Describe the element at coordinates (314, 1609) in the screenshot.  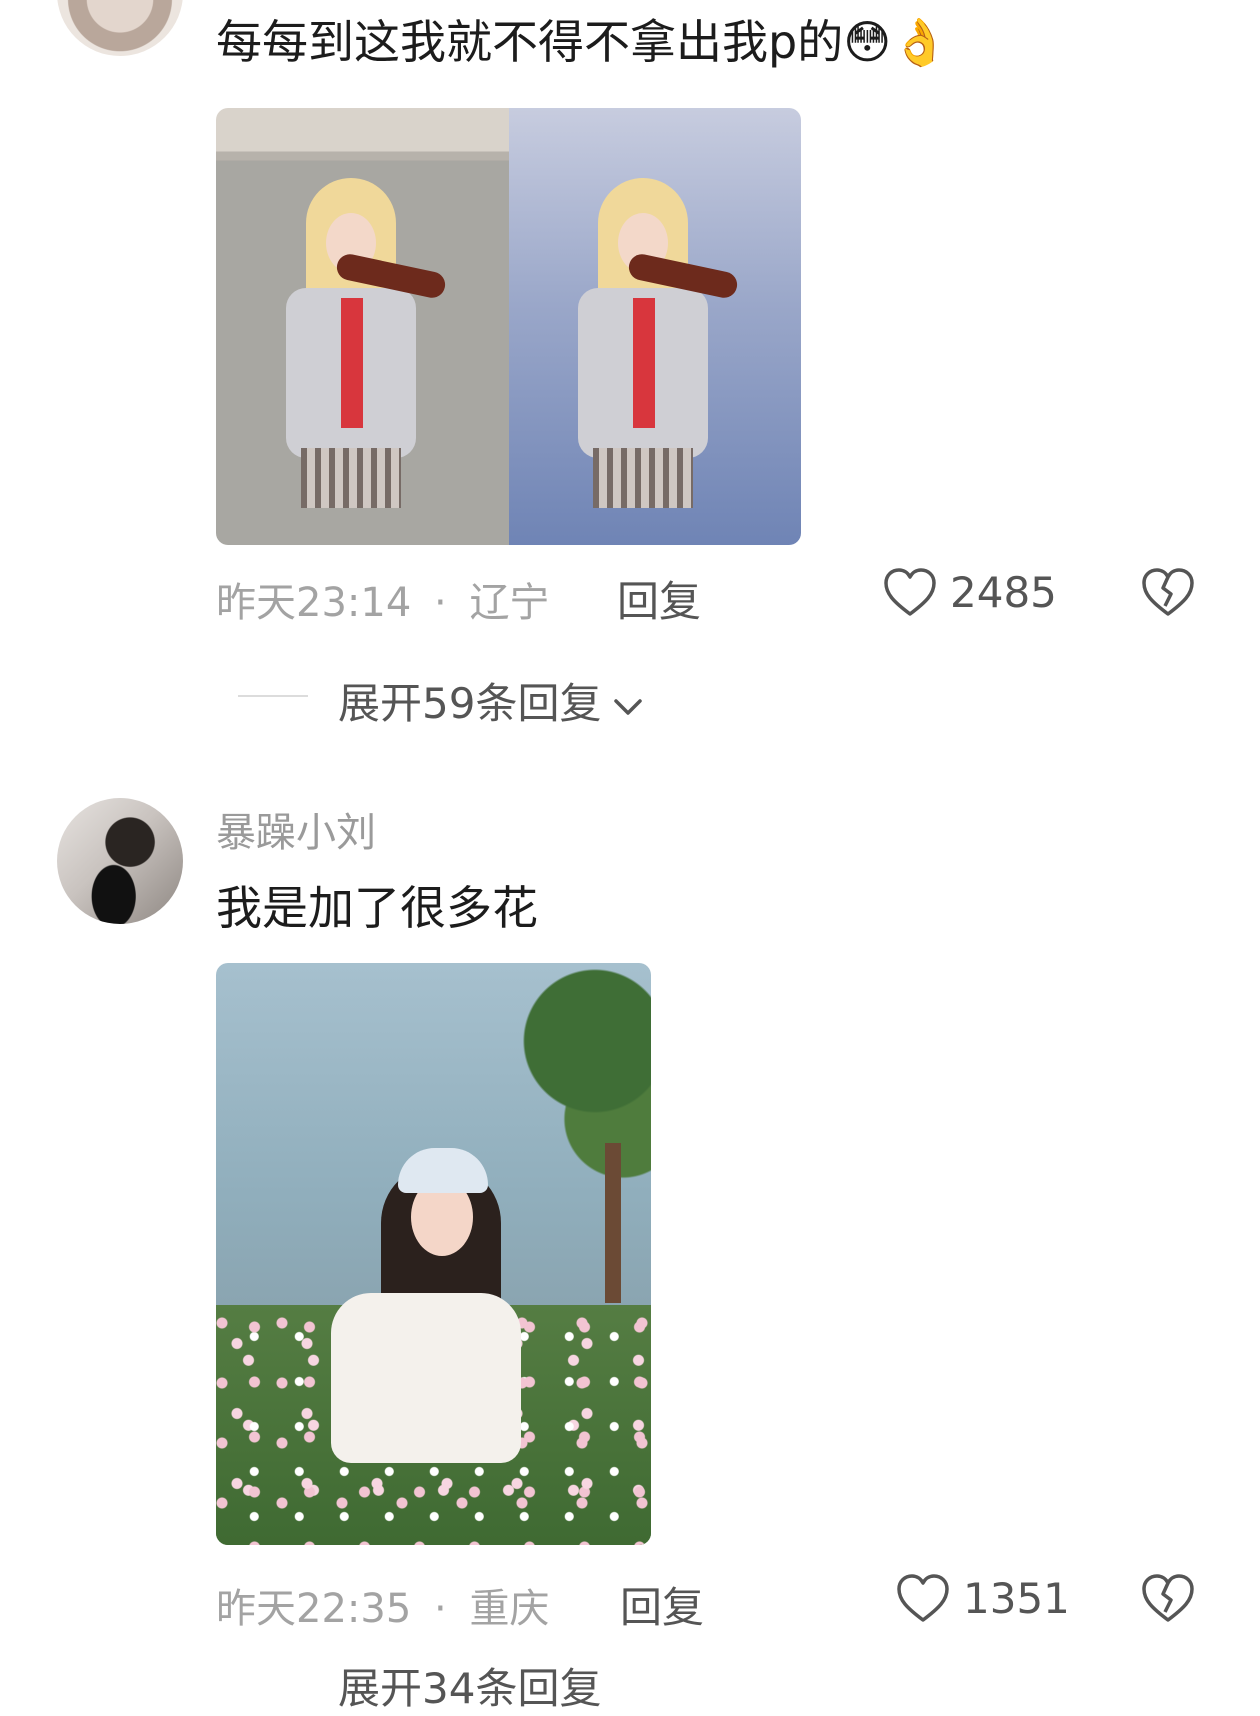
I see `comment-time: 昨天22:35` at that location.